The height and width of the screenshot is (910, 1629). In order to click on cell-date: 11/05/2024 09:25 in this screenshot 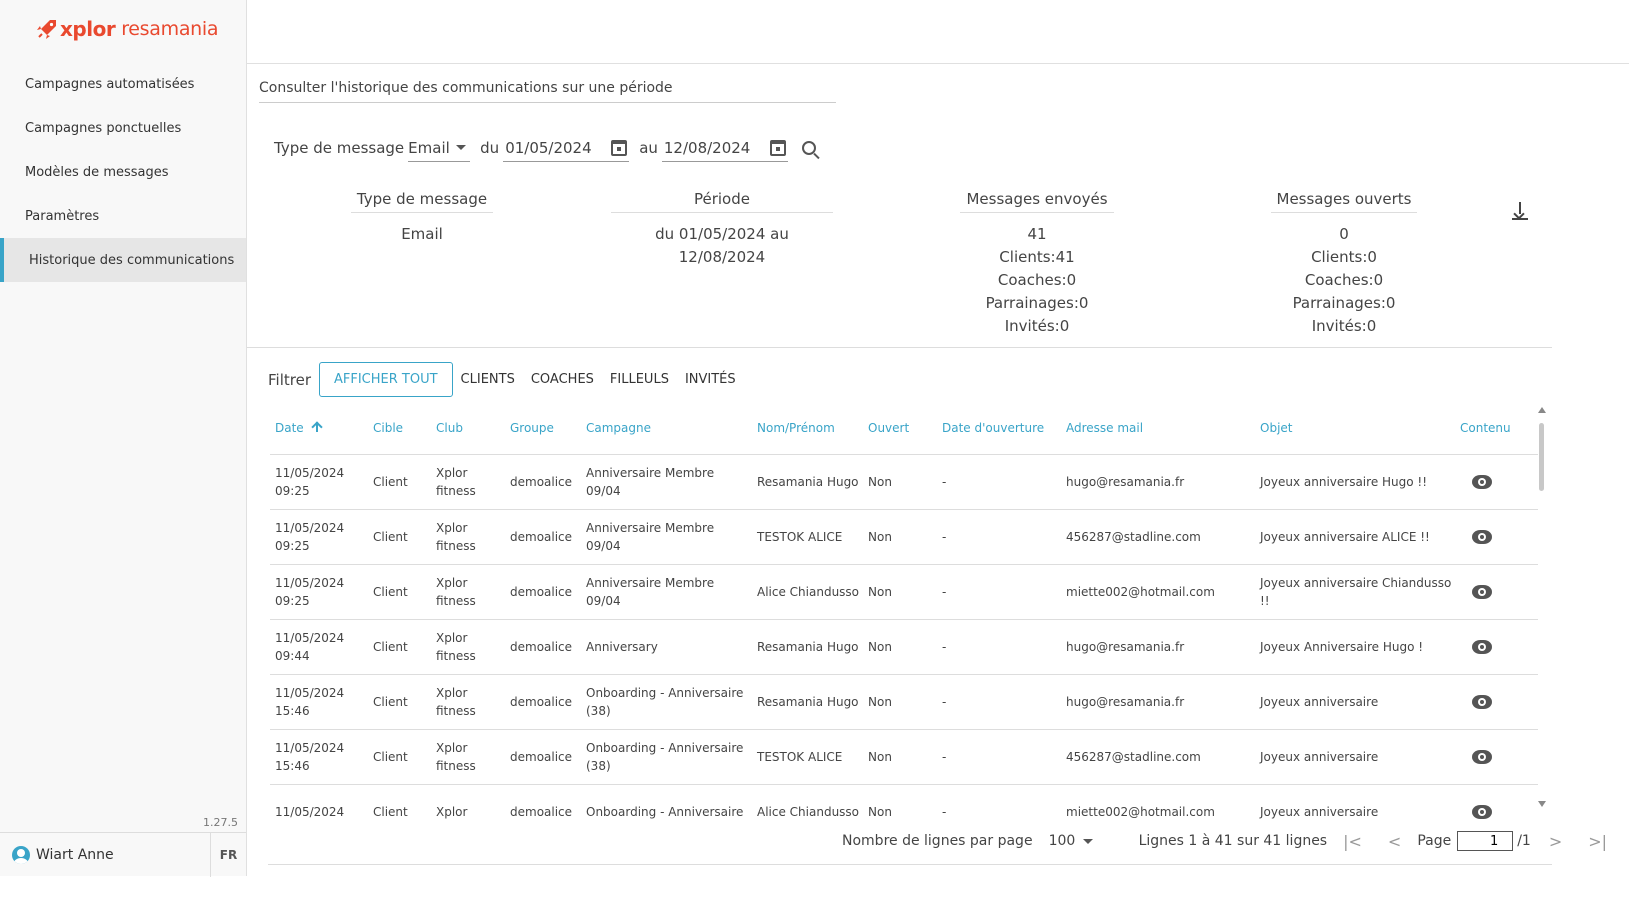, I will do `click(319, 592)`.